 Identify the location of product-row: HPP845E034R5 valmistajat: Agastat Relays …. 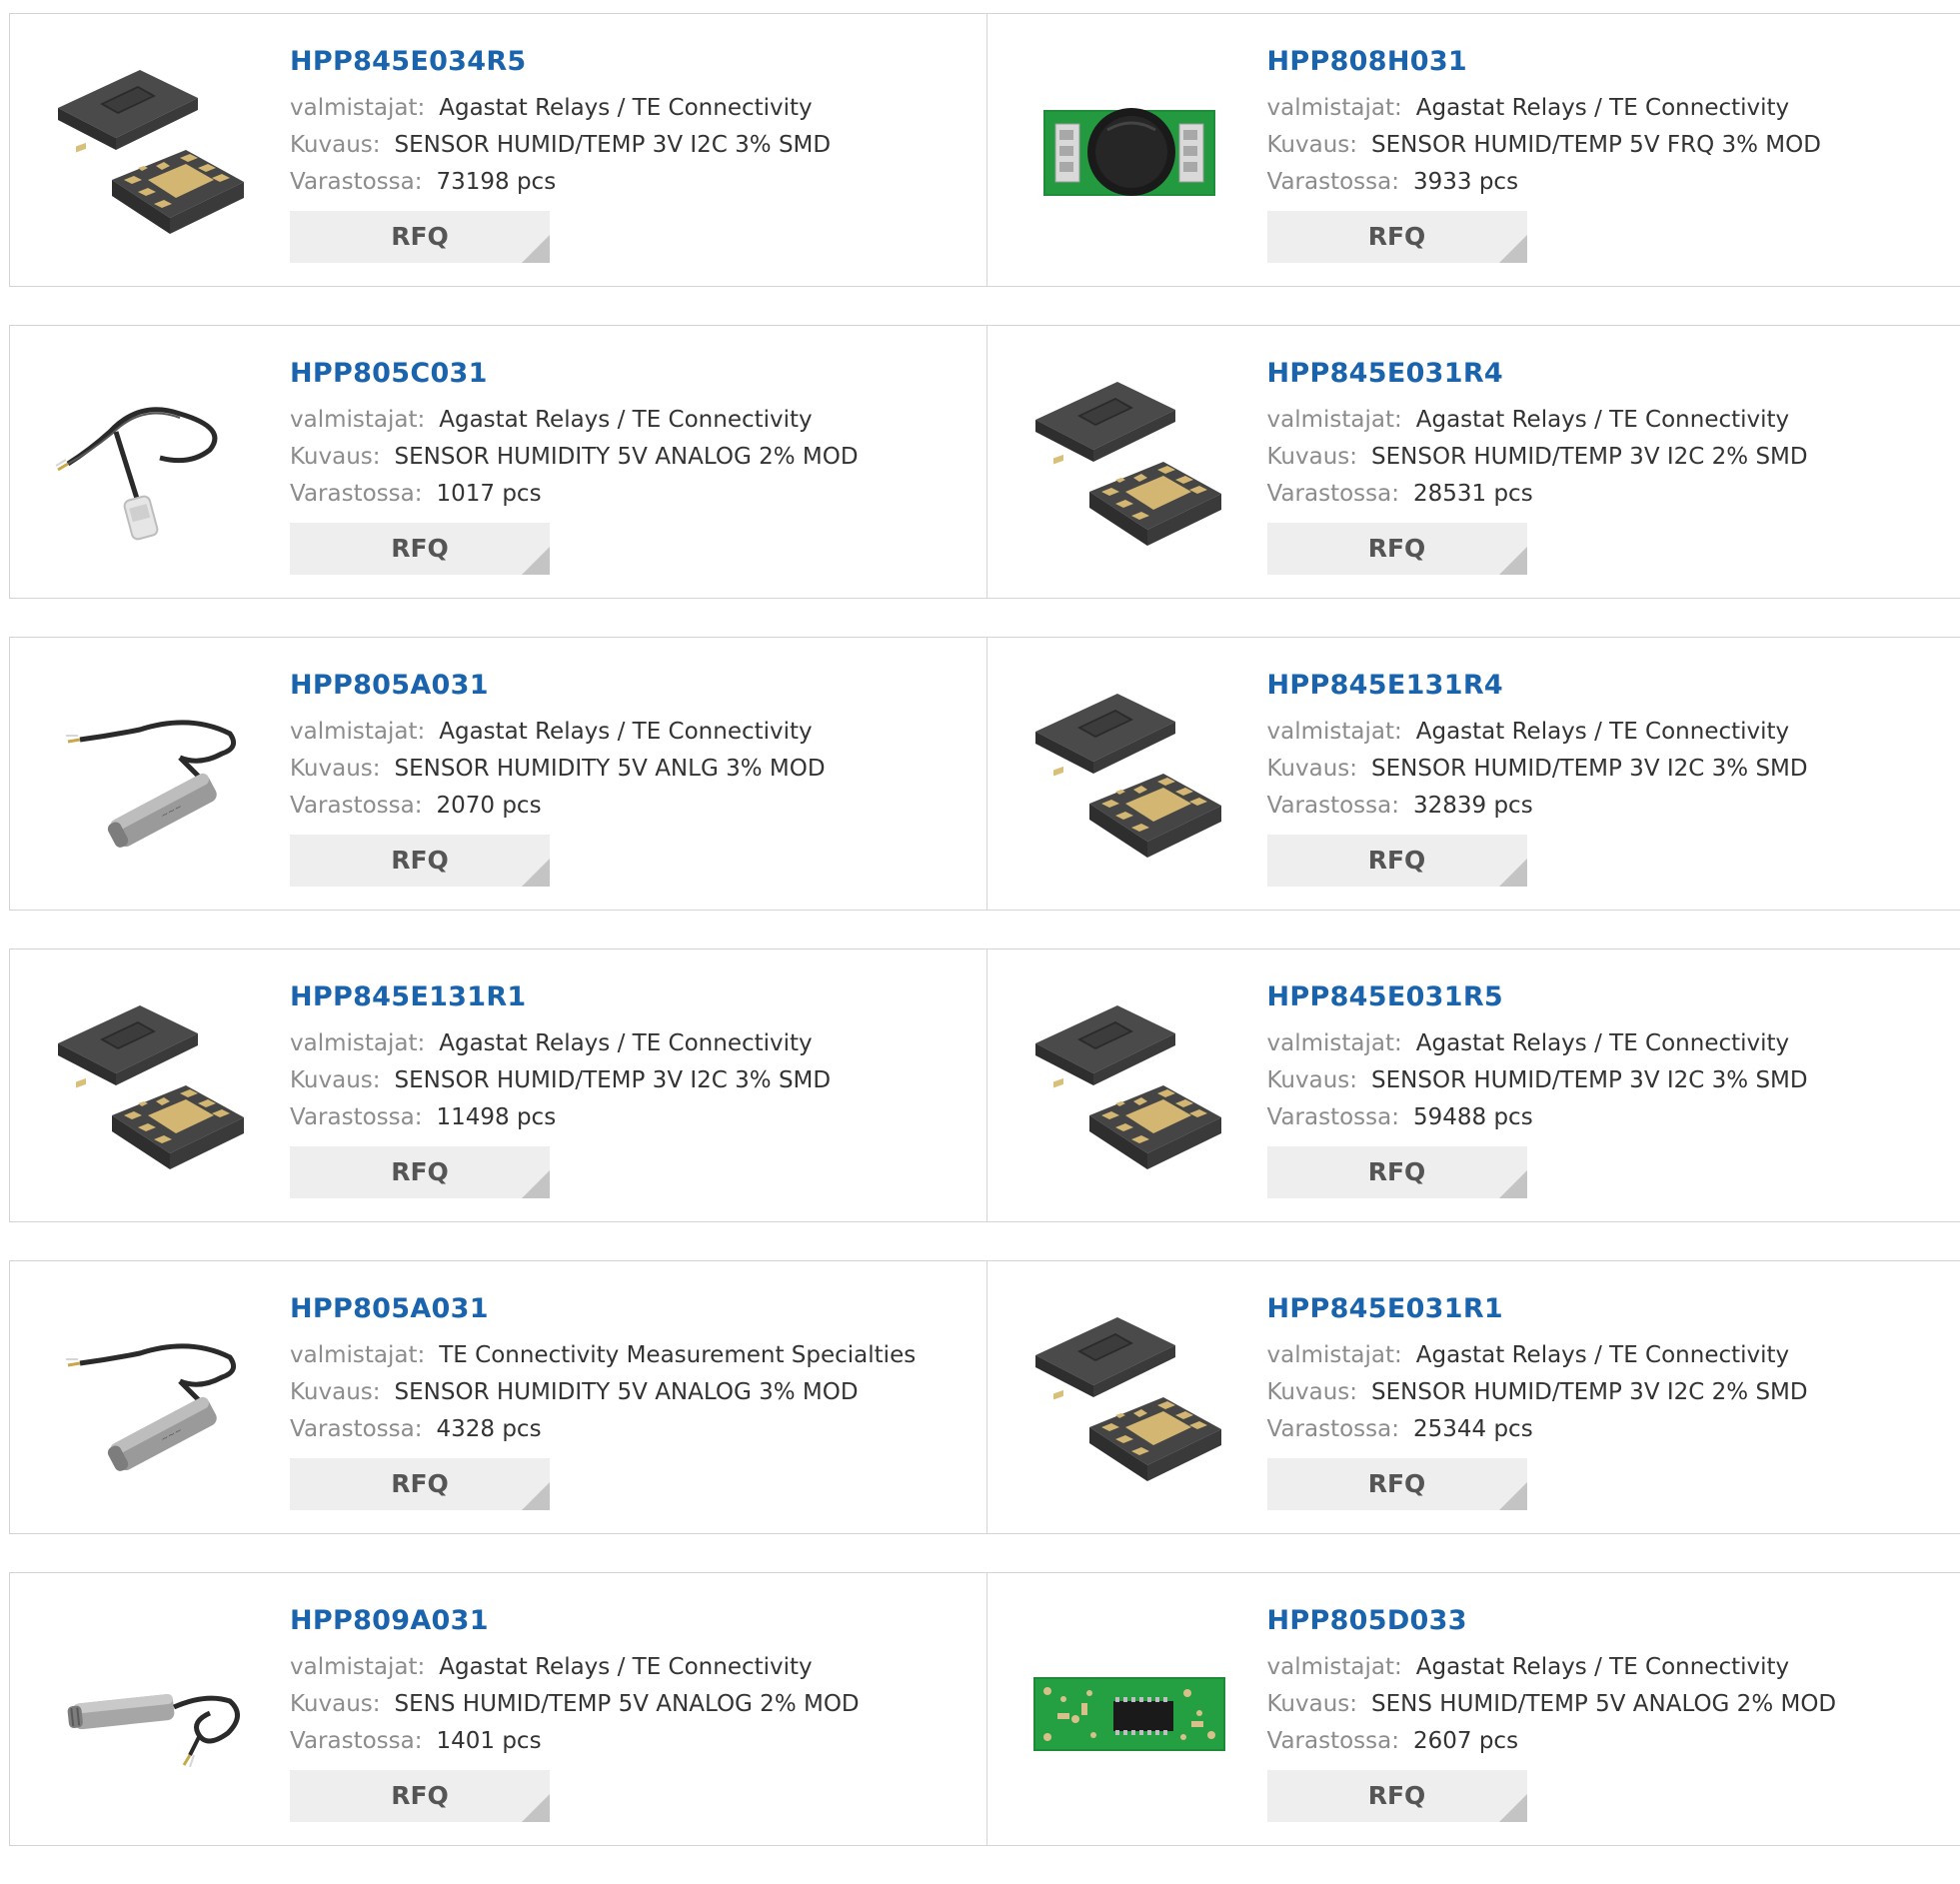
(984, 150).